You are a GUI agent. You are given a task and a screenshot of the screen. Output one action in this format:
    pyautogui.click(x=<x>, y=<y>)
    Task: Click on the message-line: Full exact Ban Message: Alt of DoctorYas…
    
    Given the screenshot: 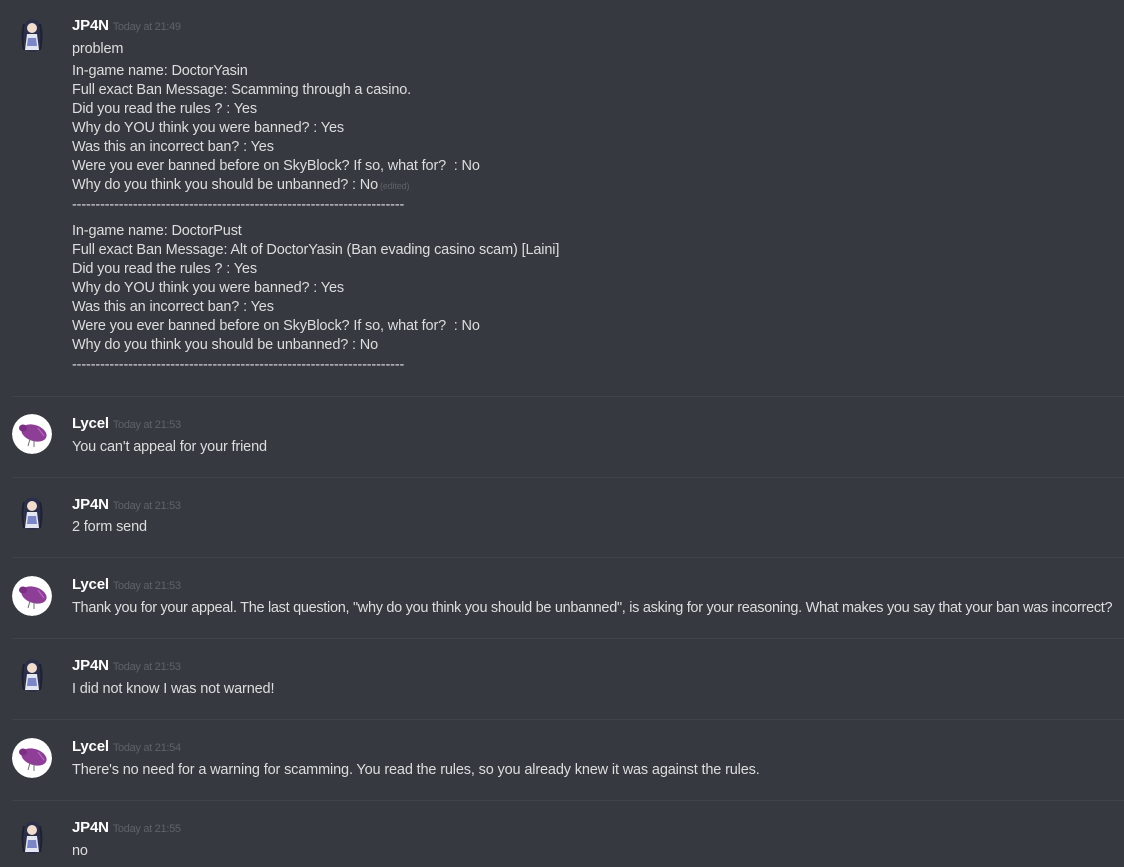 What is the action you would take?
    pyautogui.click(x=316, y=250)
    